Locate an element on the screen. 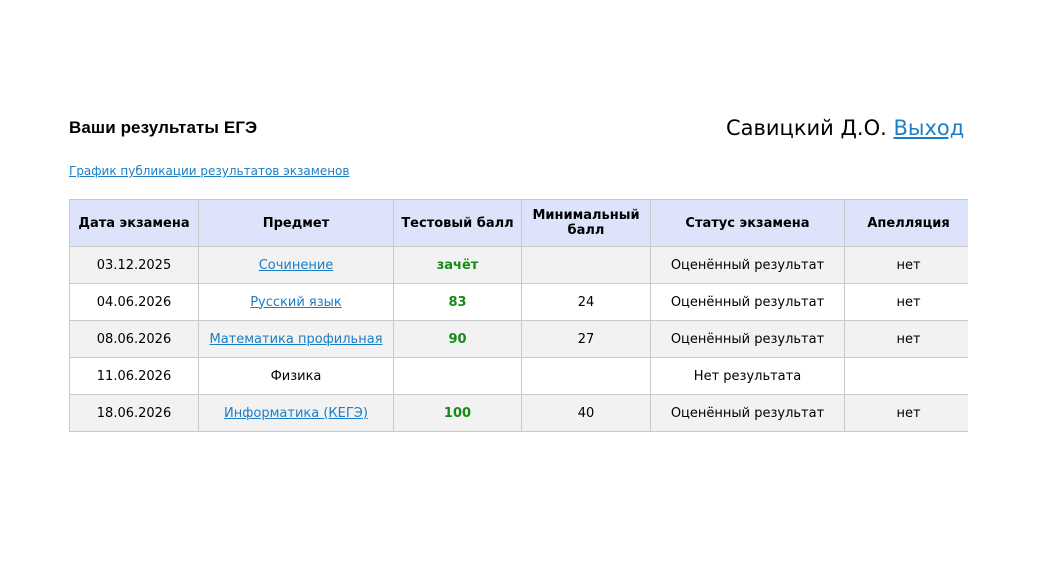 The image size is (1040, 562). test-score-cell: 90 is located at coordinates (457, 339).